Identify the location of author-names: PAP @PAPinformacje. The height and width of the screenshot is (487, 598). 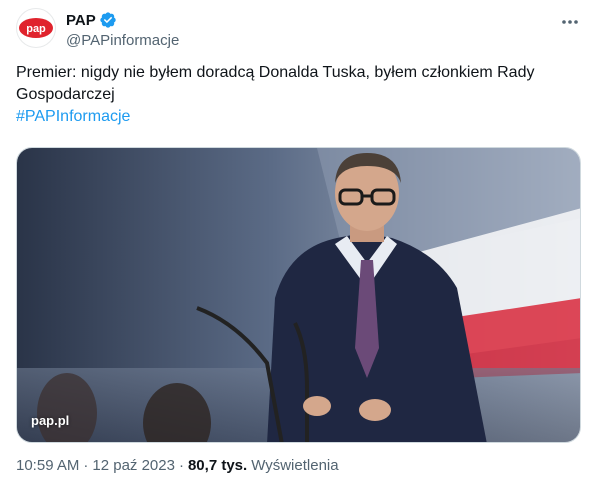
(122, 30).